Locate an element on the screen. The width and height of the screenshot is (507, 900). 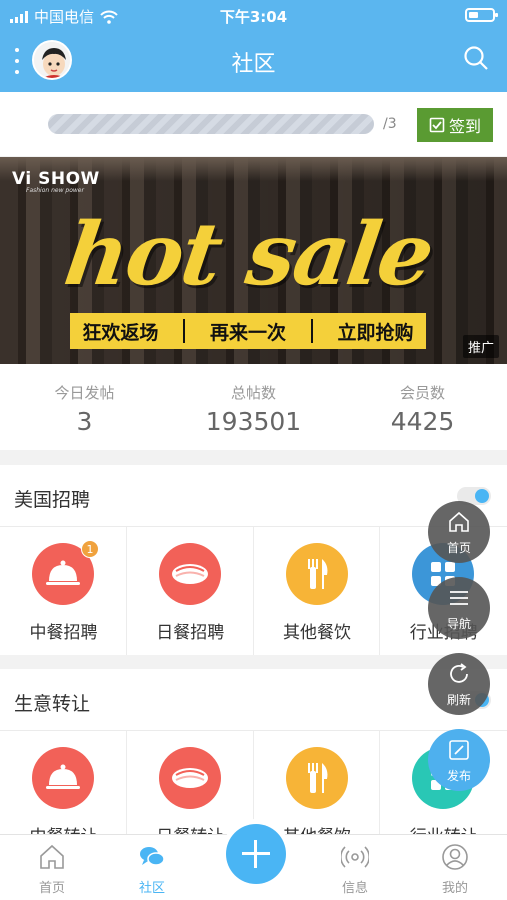
section-title-text: 美国招聘 is located at coordinates (52, 500).